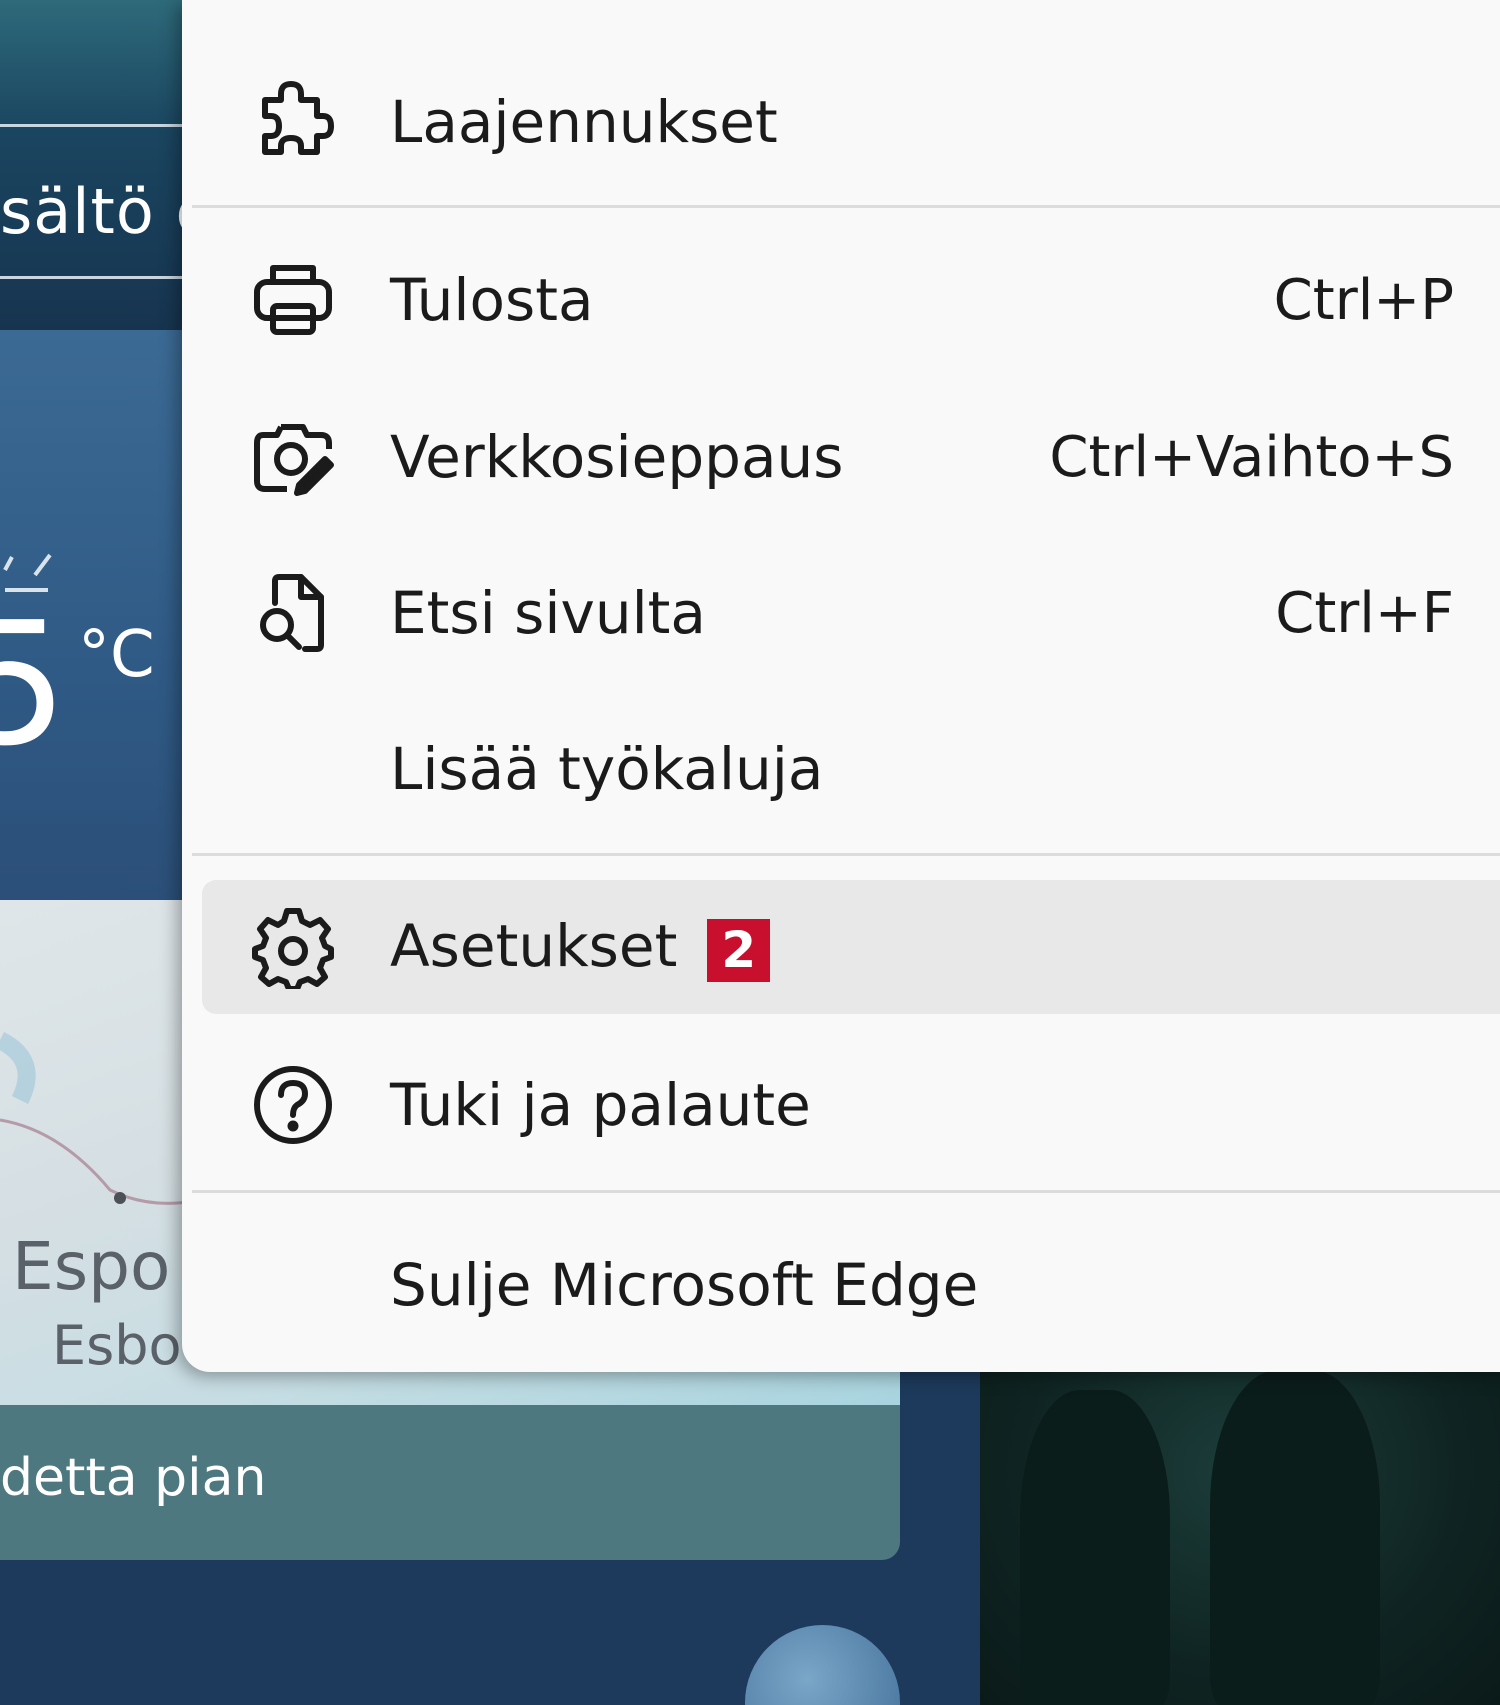 Image resolution: width=1500 pixels, height=1705 pixels. Describe the element at coordinates (851, 300) in the screenshot. I see `menu-item-print: Tulosta Ctrl+P` at that location.